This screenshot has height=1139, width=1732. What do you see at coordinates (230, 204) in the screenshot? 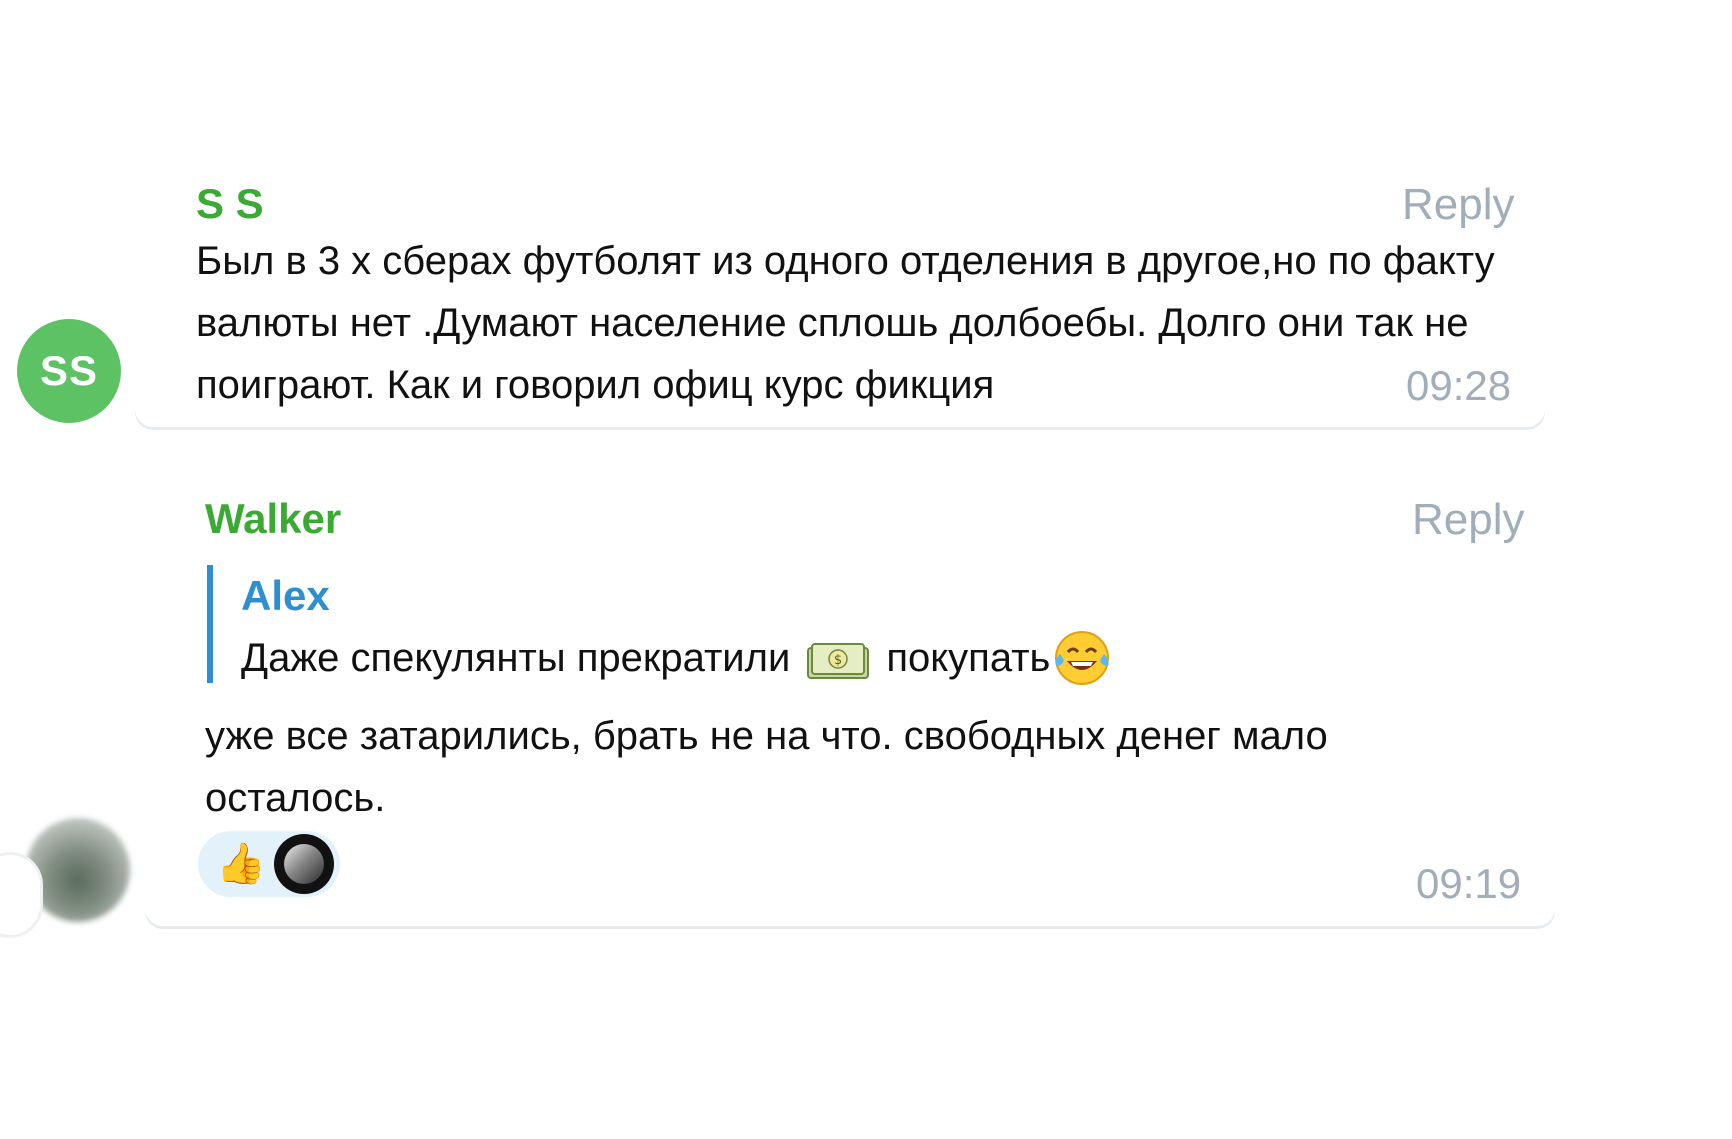
I see `sender-name: S S` at bounding box center [230, 204].